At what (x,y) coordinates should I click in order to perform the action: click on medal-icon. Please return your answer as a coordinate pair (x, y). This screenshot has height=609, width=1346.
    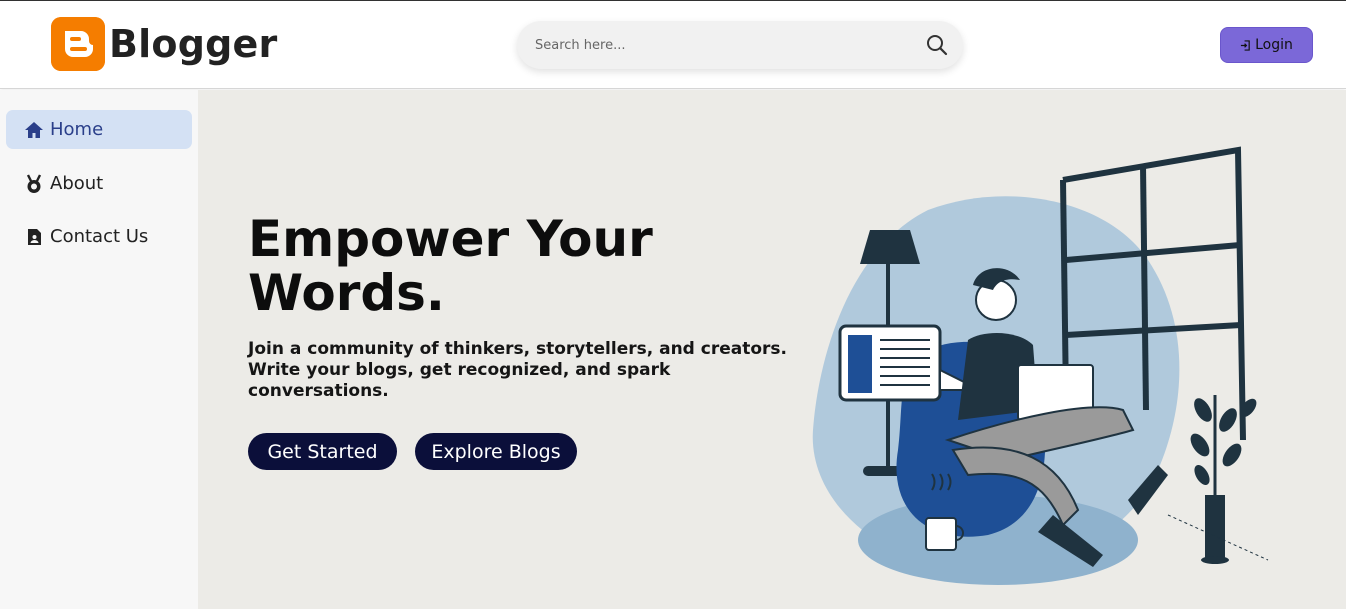
    Looking at the image, I should click on (34, 183).